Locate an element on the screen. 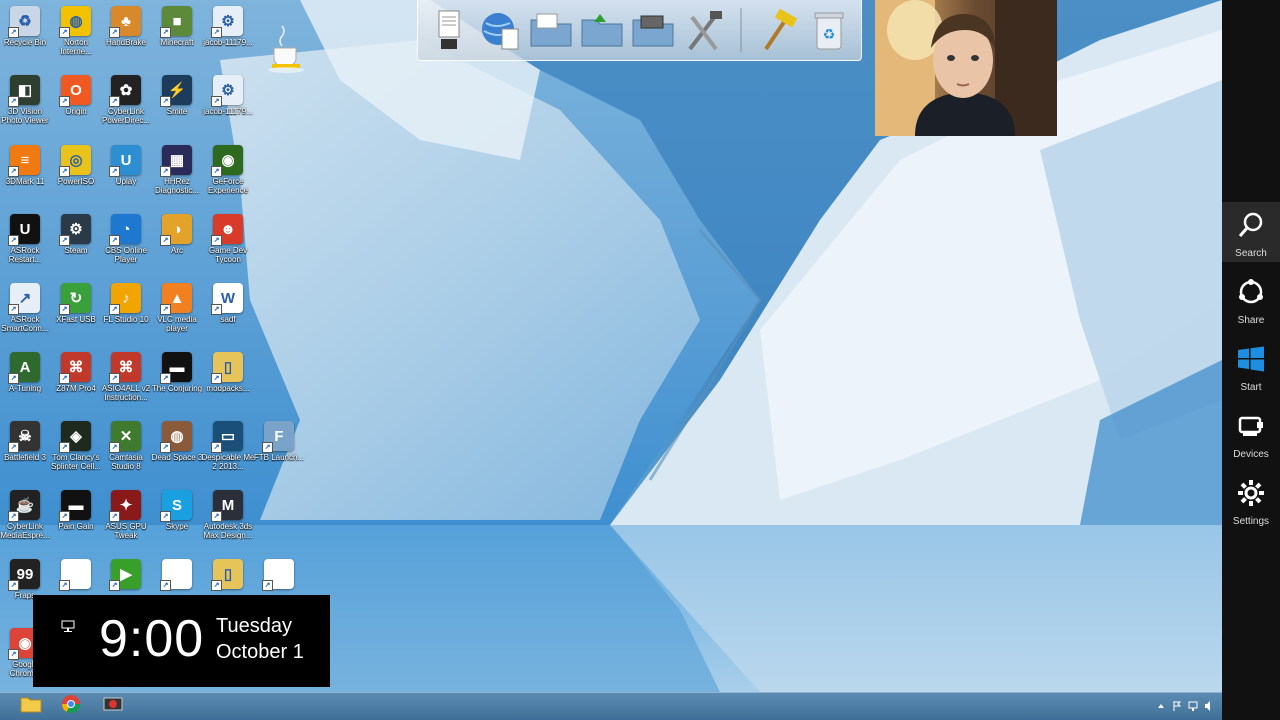 The image size is (1280, 720). gpu-tweak-icon: ✦ ↗ is located at coordinates (125, 506).